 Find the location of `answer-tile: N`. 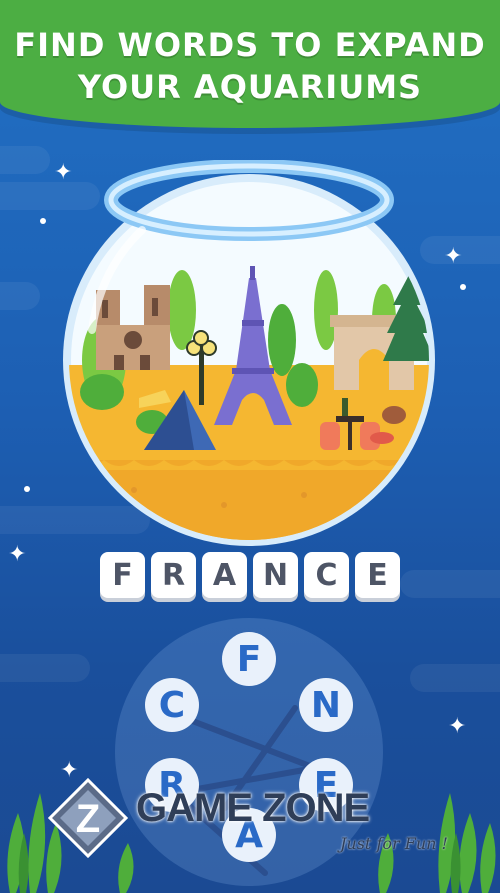

answer-tile: N is located at coordinates (275, 575).